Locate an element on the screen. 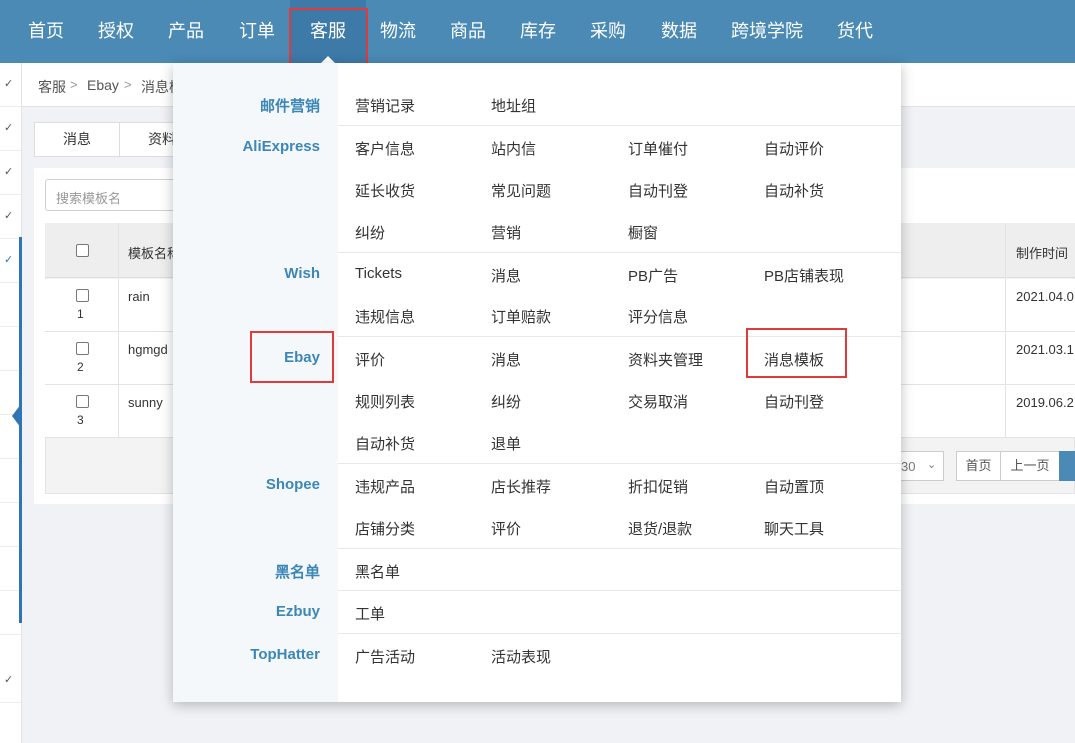 The width and height of the screenshot is (1075, 743). nav-data: 数据 is located at coordinates (679, 31).